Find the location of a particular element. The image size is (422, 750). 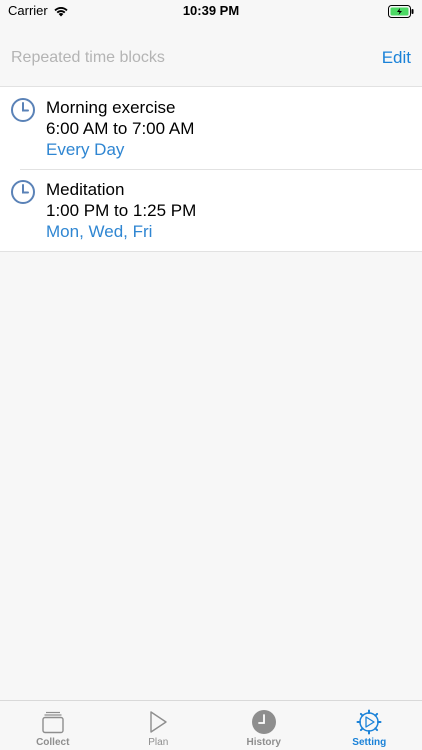

tab-bar: Collect Plan History Setting is located at coordinates (211, 725).